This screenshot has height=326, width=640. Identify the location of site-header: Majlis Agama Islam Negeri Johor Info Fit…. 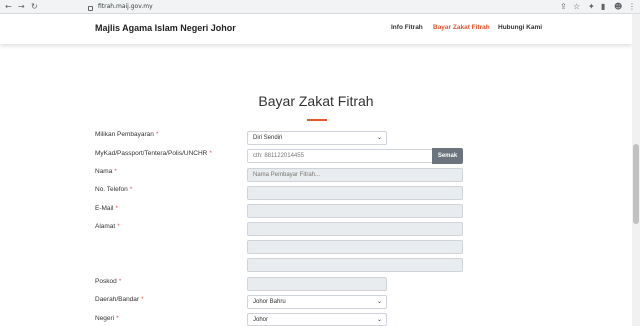
(316, 29).